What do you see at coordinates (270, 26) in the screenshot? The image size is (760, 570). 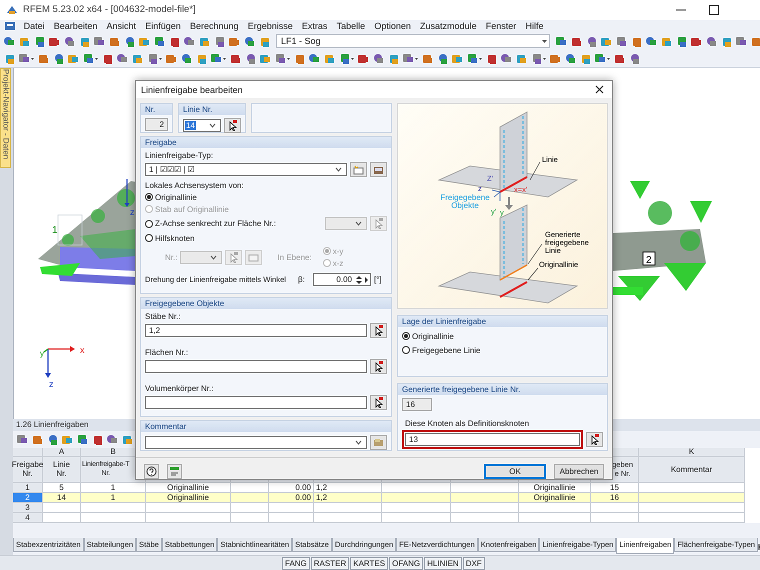 I see `menu-item: Ergebnisse` at bounding box center [270, 26].